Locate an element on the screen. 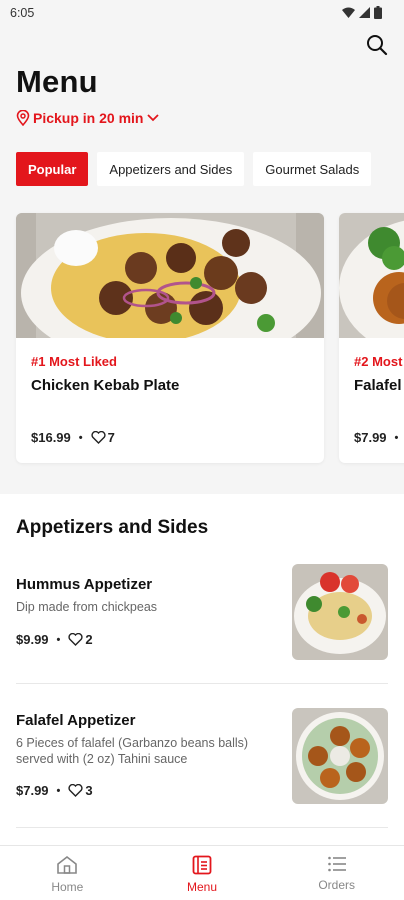 This screenshot has width=404, height=900. pickup-selector: Pickup in 20 min is located at coordinates (88, 118).